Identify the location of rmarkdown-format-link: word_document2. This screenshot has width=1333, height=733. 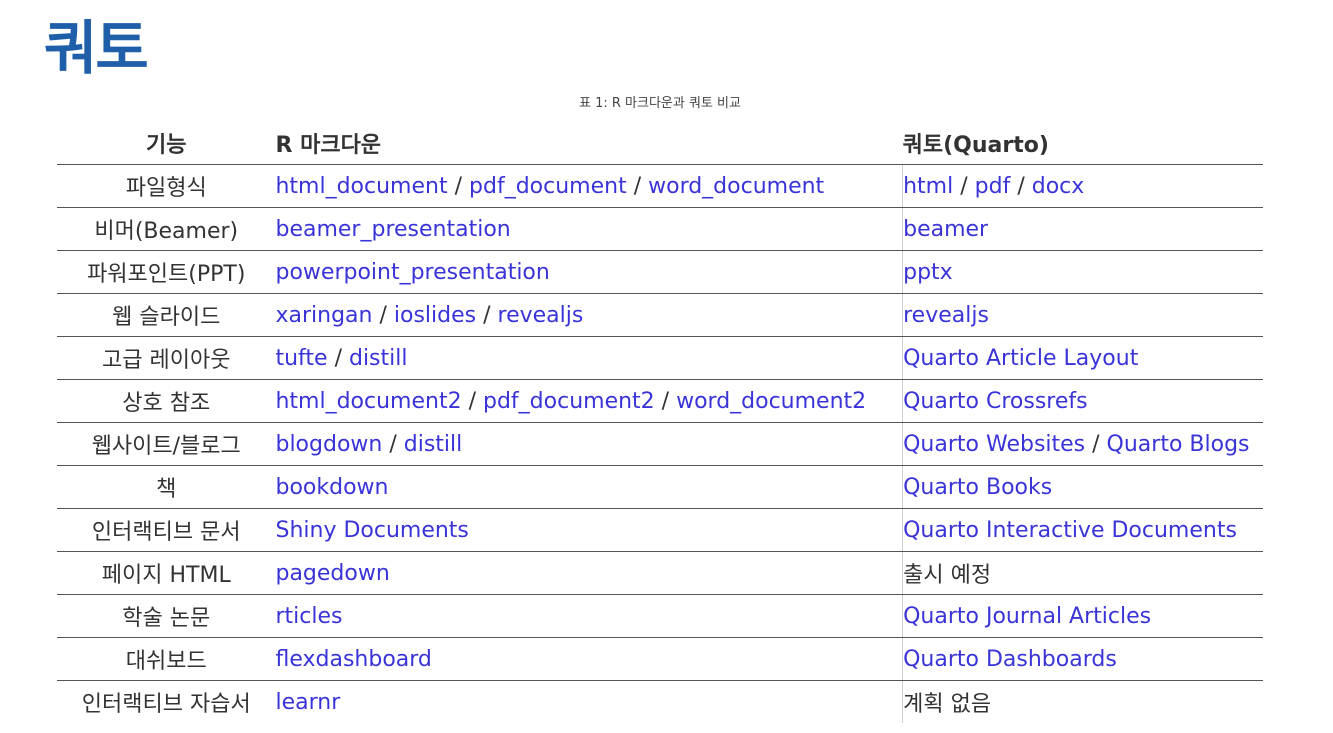
(771, 401).